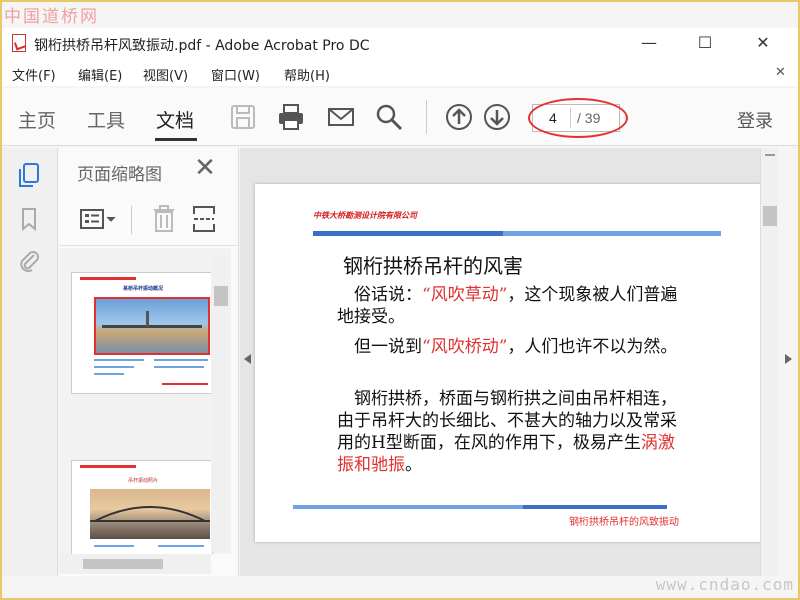  I want to click on slide-footer: 钢桁拱桥吊杆的风致振动, so click(624, 522).